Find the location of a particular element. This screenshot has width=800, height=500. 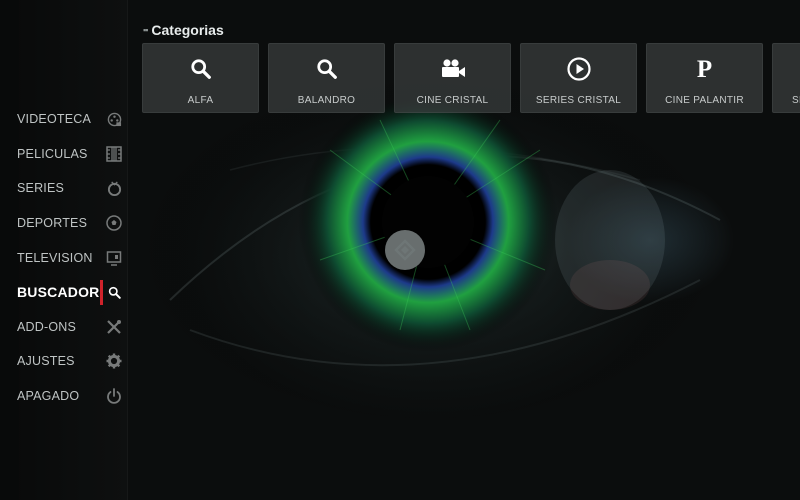

sidebar-item-series: SERIES is located at coordinates (63, 188).